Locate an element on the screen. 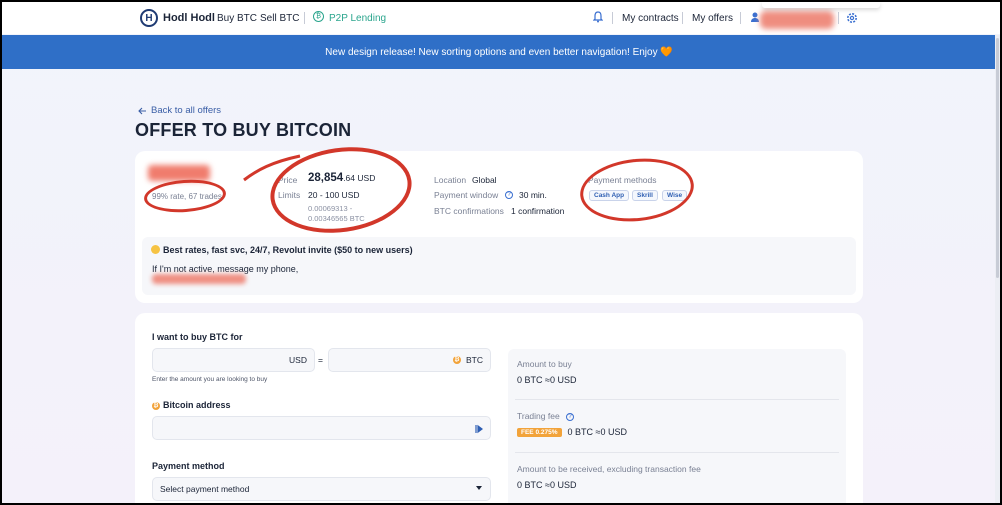  seller-name-redacted is located at coordinates (179, 173).